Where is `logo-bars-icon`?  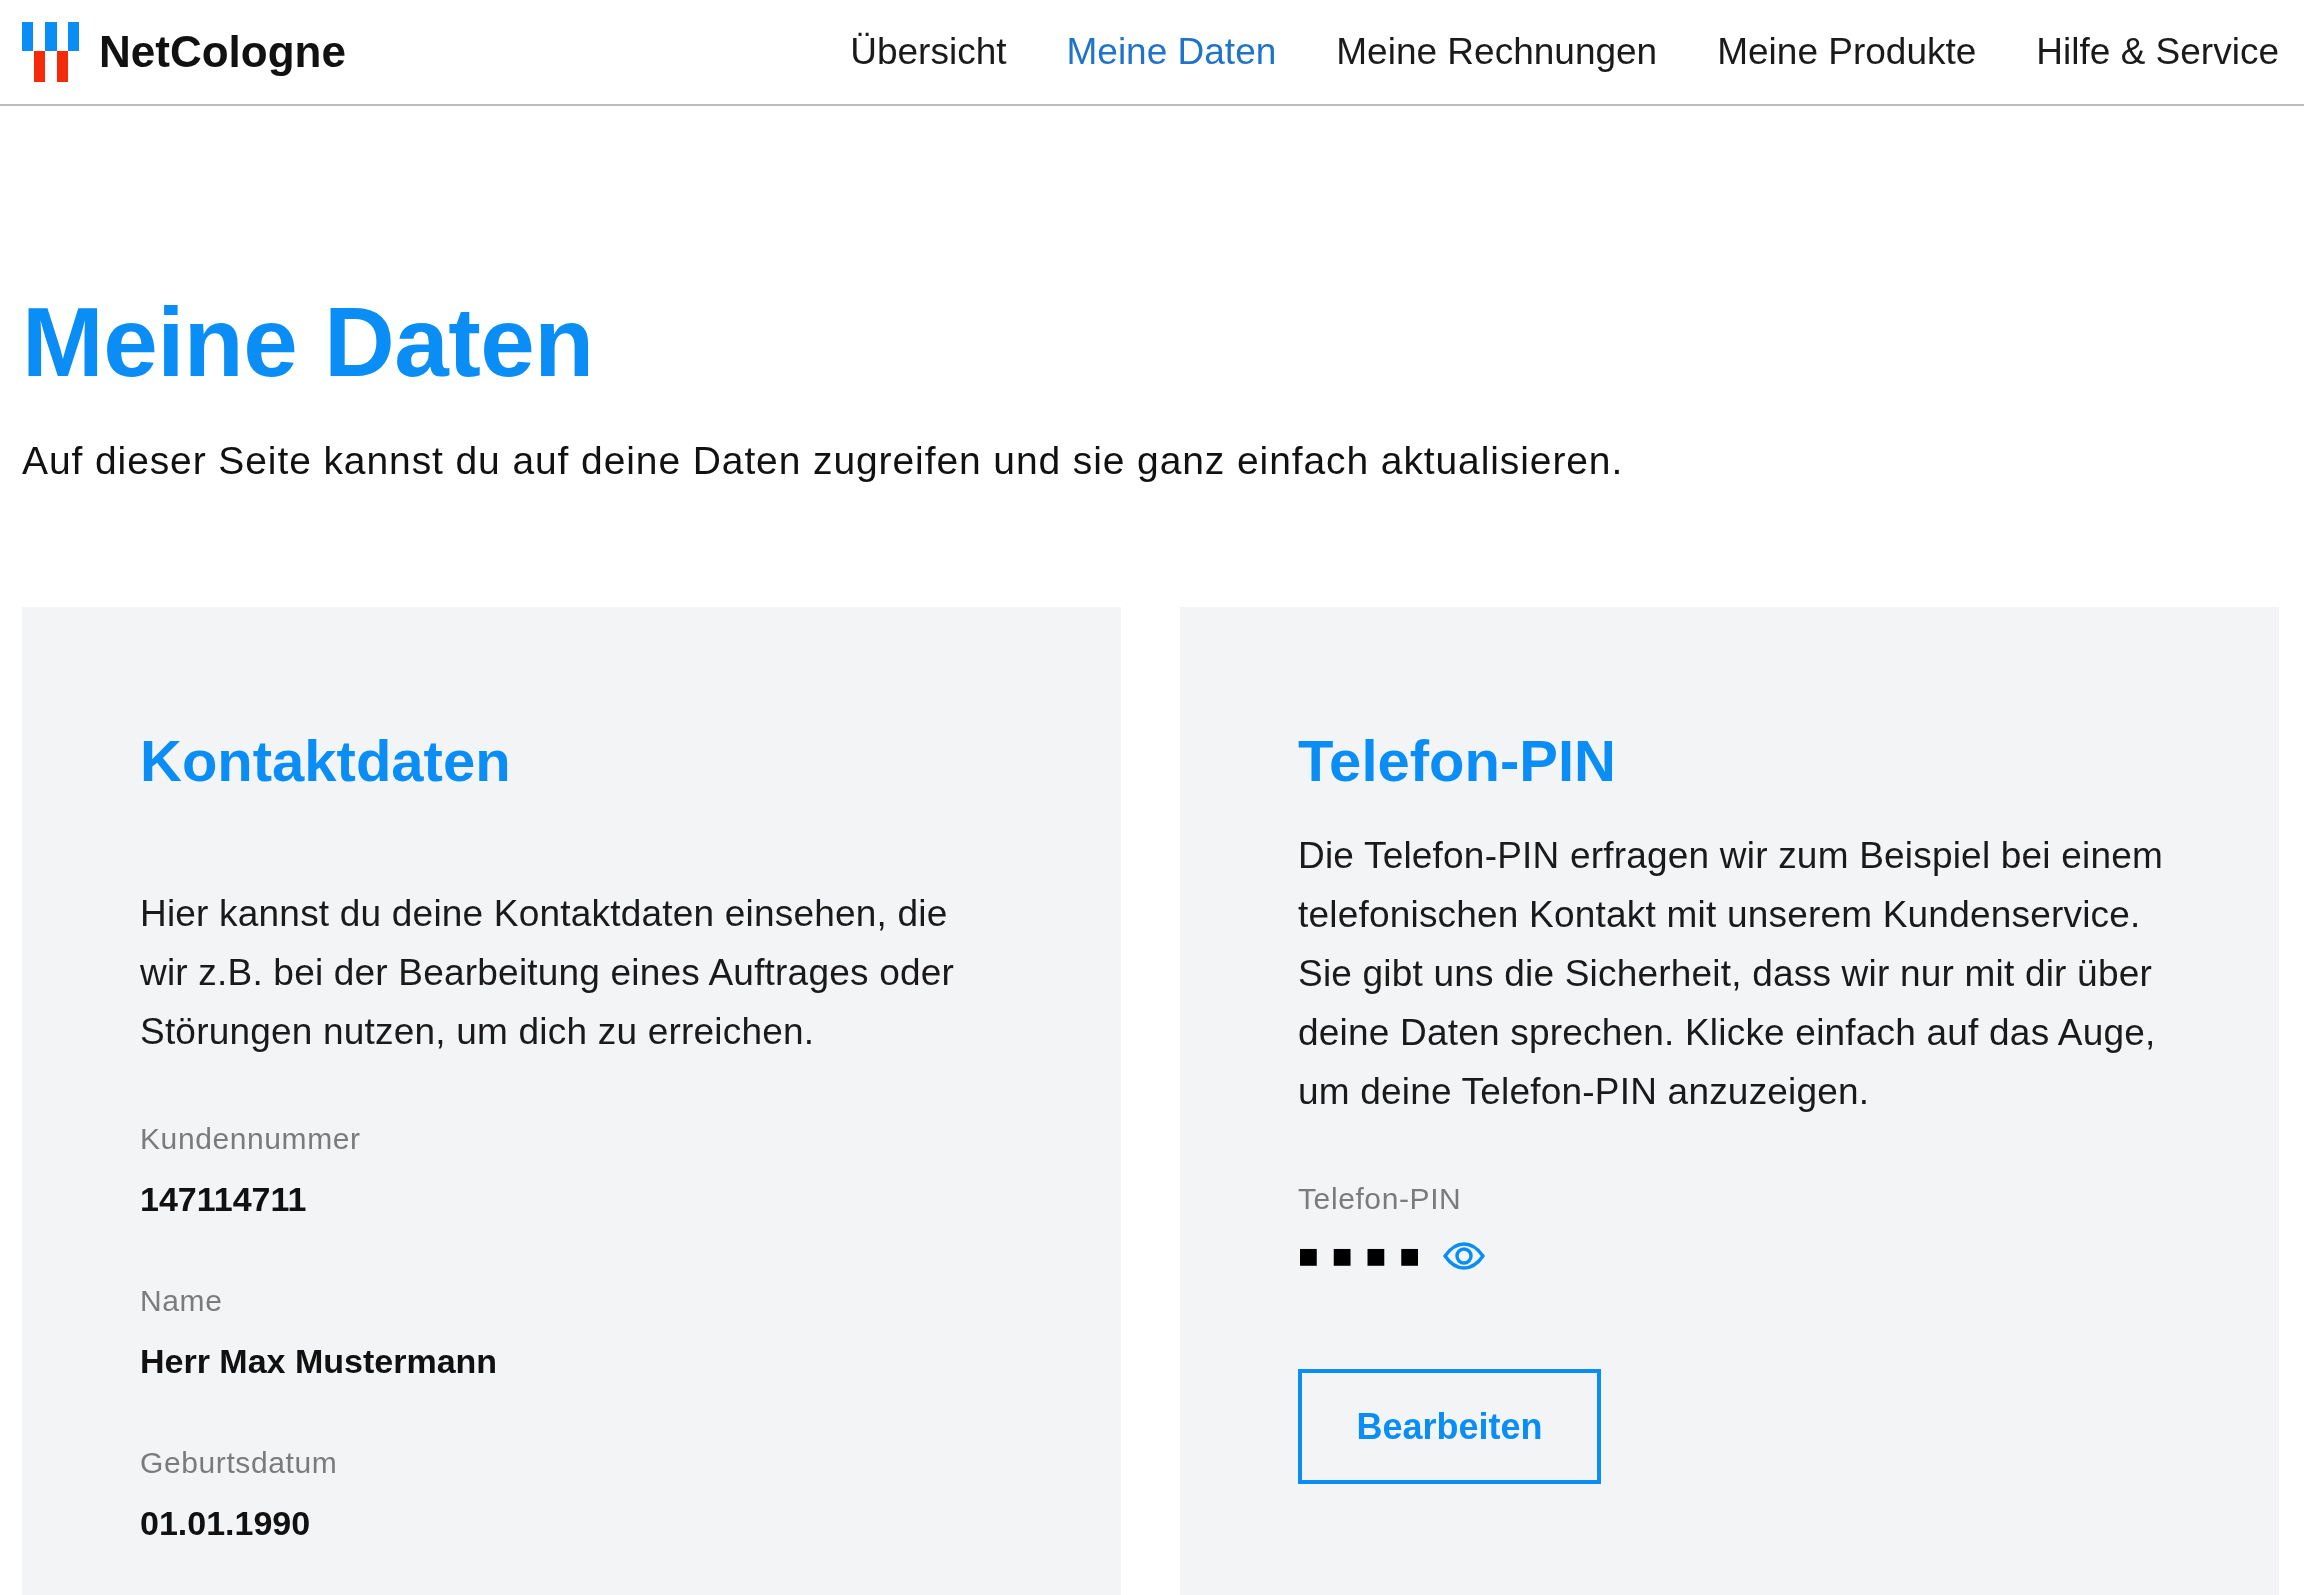 logo-bars-icon is located at coordinates (50, 52).